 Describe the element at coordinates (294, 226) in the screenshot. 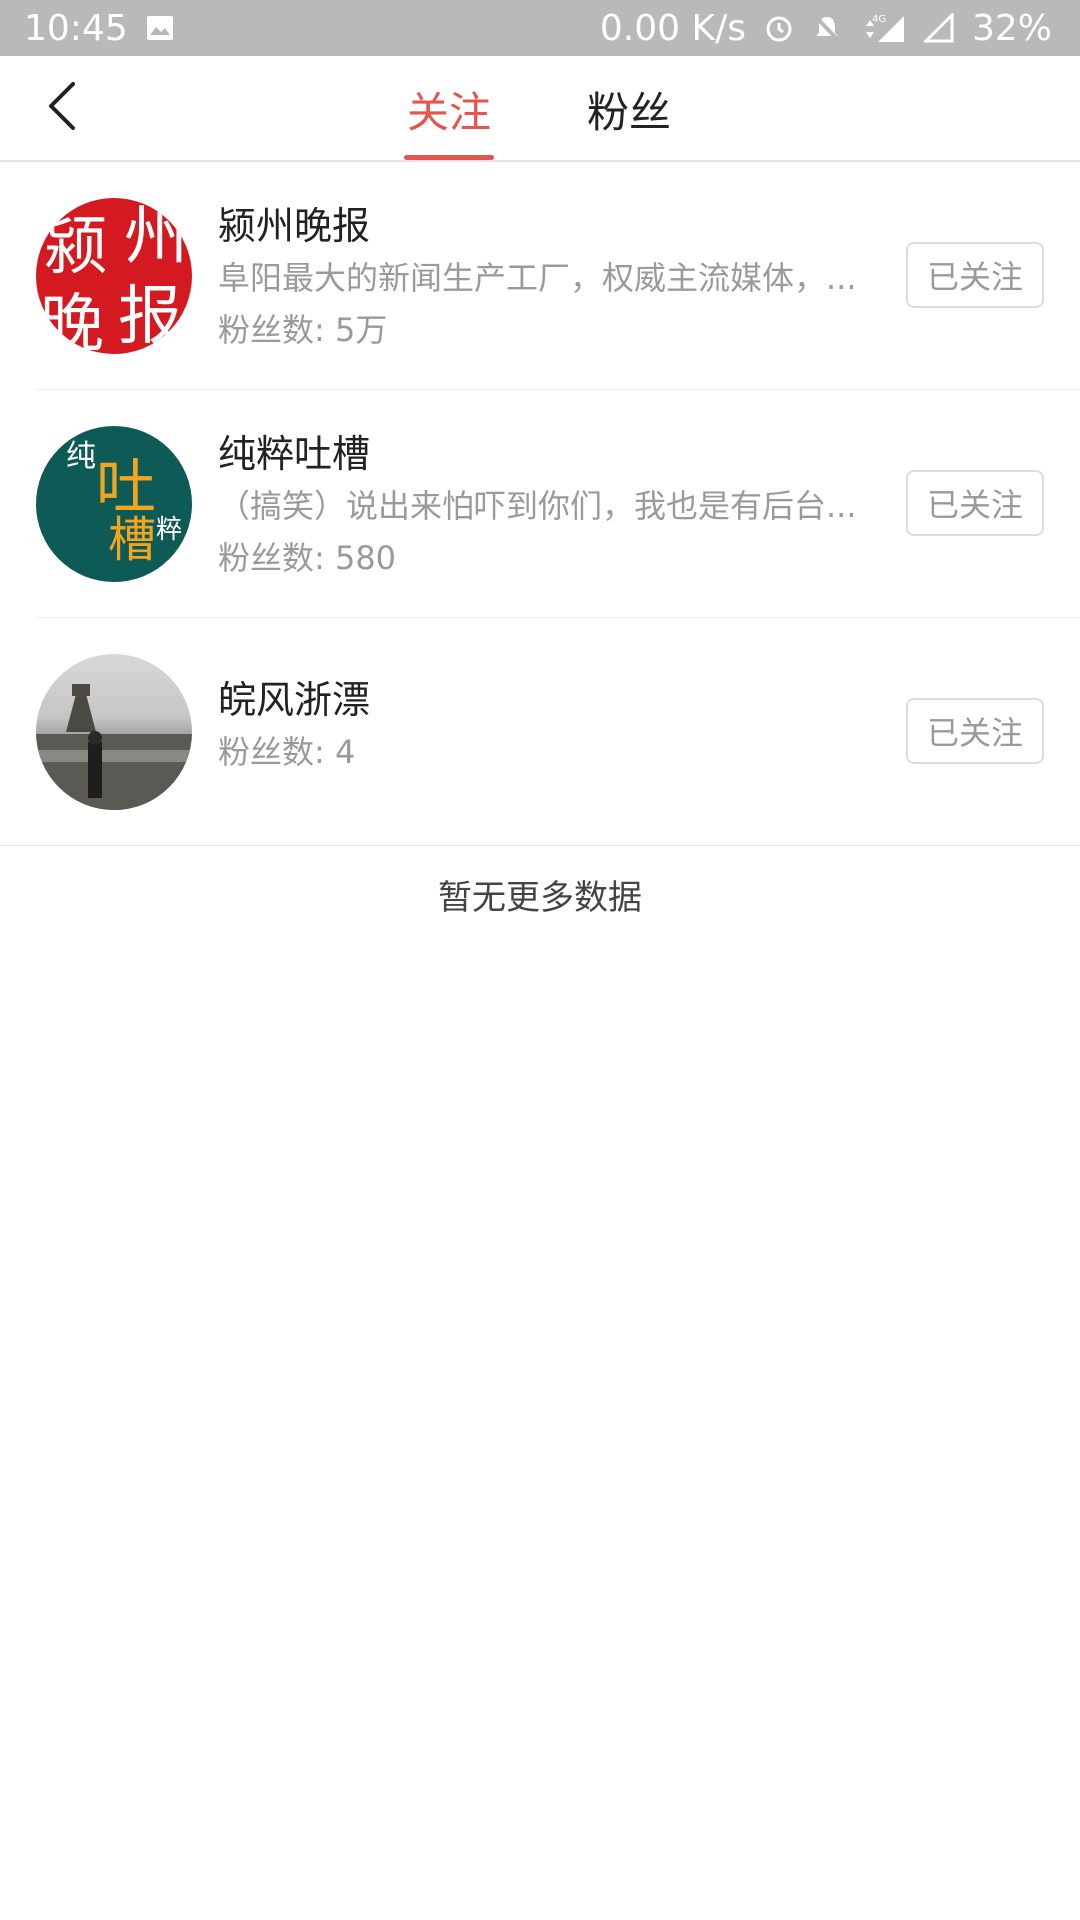

I see `item-name: 颍州晚报` at that location.